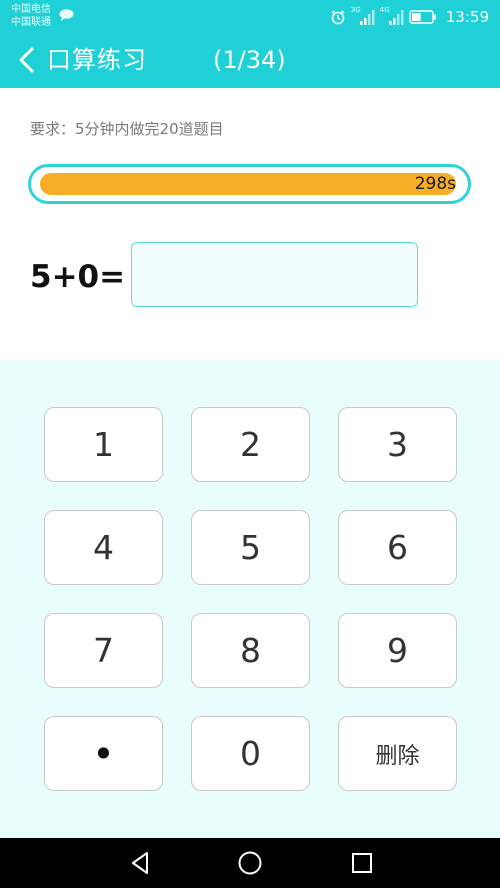  I want to click on title-bar: 口算练习 (1/34), so click(250, 61).